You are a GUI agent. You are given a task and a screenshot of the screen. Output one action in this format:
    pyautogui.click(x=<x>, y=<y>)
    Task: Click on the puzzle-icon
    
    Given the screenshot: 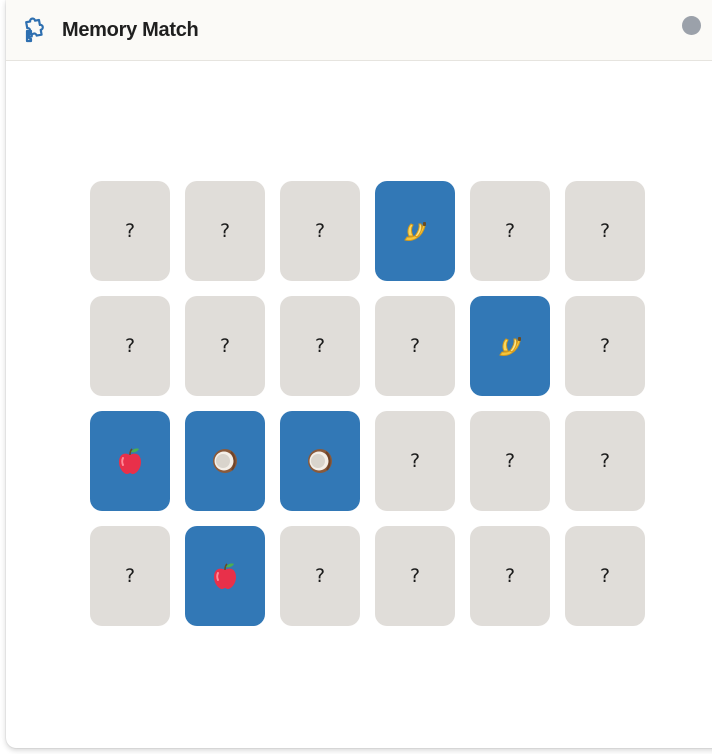 What is the action you would take?
    pyautogui.click(x=36, y=30)
    